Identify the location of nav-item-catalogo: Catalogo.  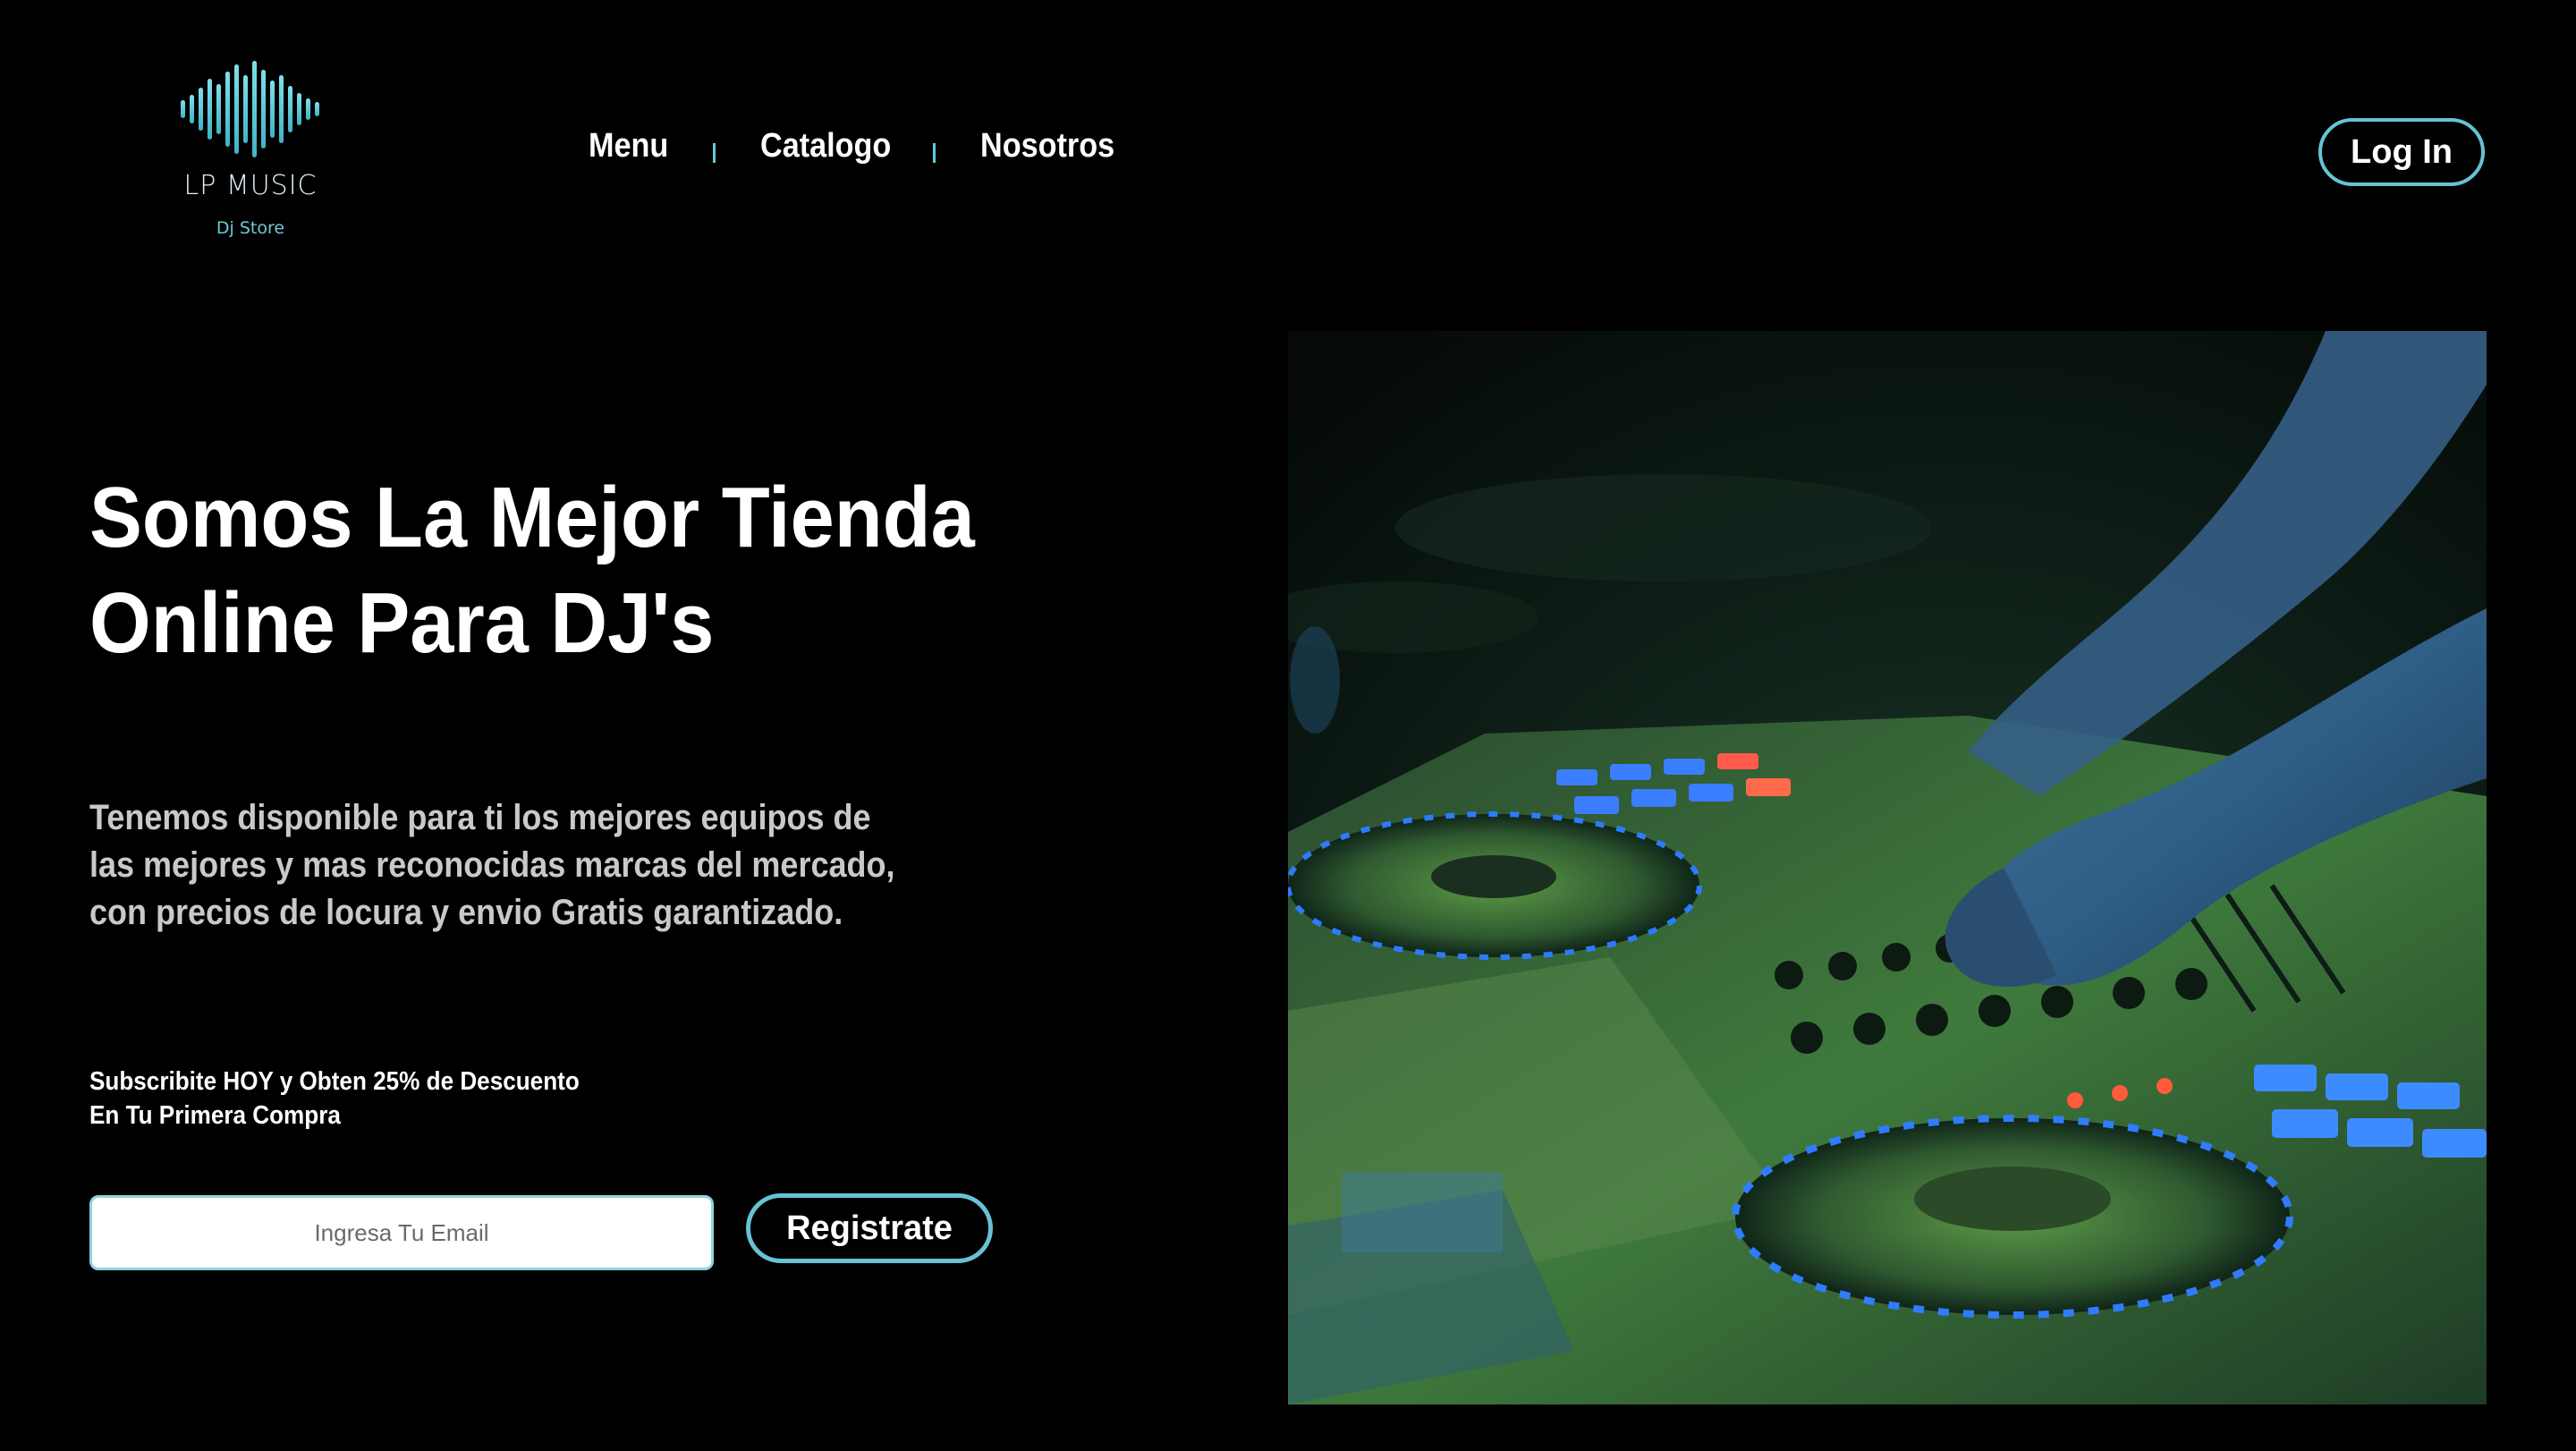
(825, 146).